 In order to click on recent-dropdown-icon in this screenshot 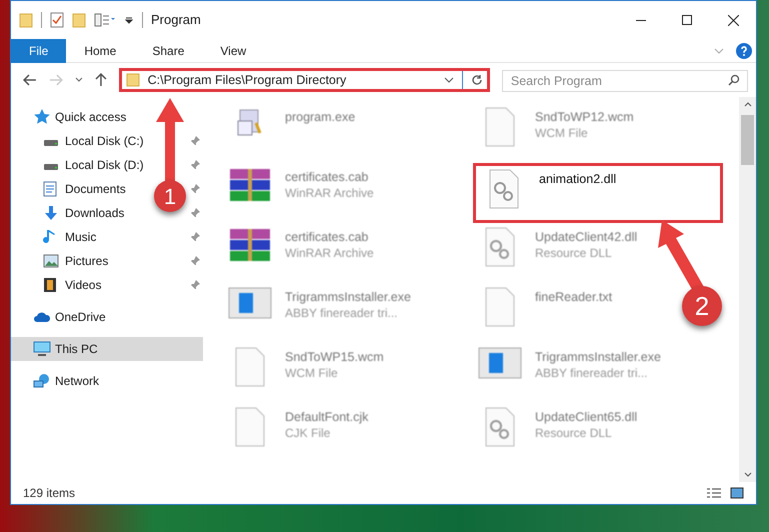, I will do `click(78, 80)`.